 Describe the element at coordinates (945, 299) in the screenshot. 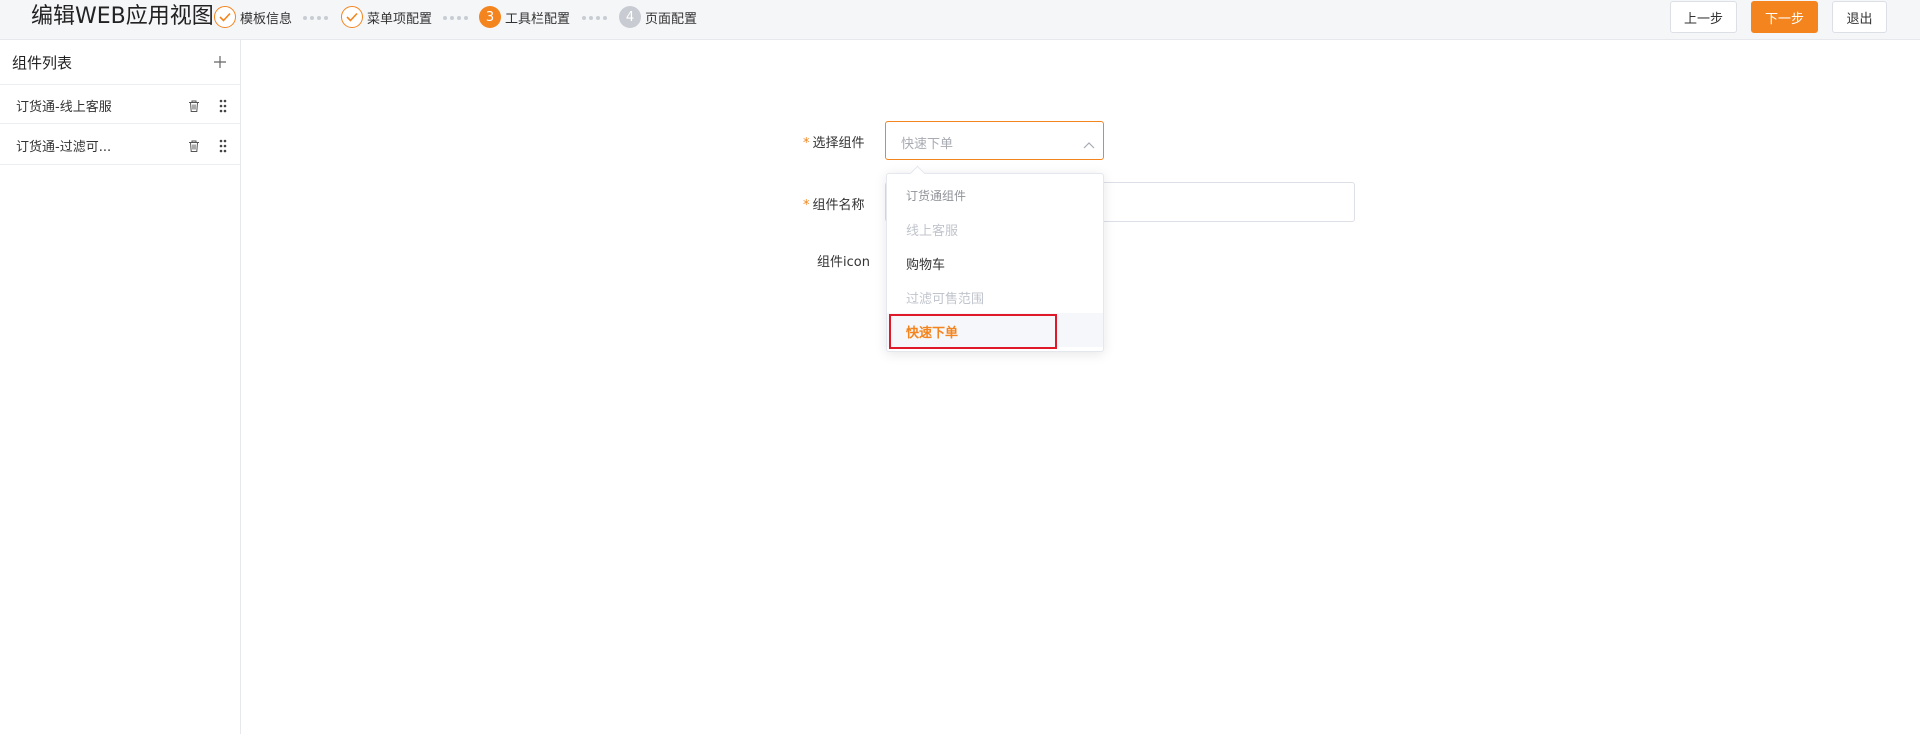

I see `dropdown-option-filter-range: 过滤可售范围` at that location.